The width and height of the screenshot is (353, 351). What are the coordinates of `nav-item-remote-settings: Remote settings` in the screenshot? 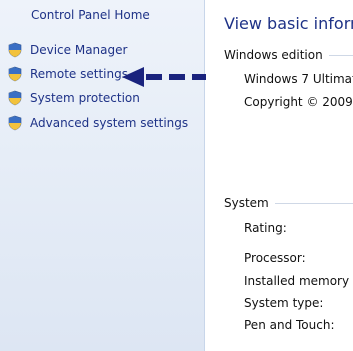 It's located at (67, 74).